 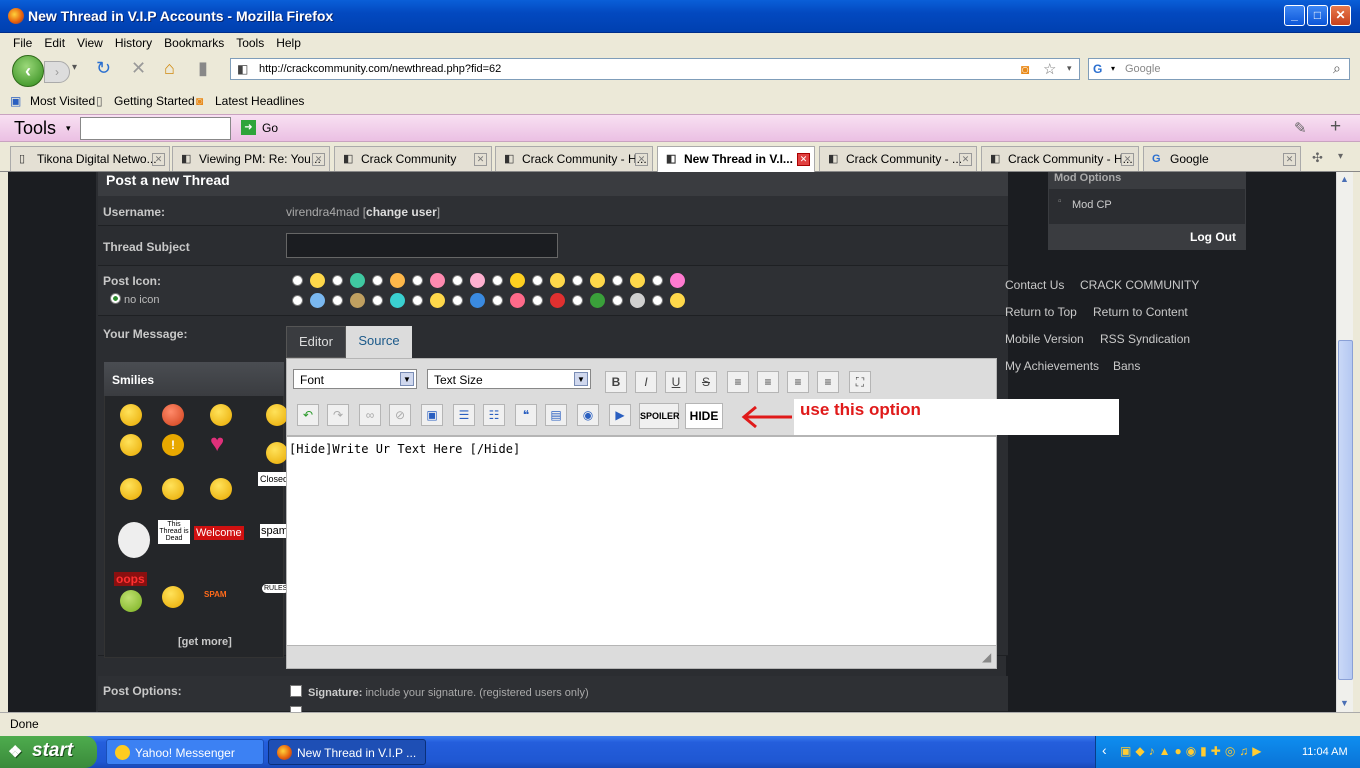 What do you see at coordinates (205, 642) in the screenshot?
I see `get-more-link: [get more]` at bounding box center [205, 642].